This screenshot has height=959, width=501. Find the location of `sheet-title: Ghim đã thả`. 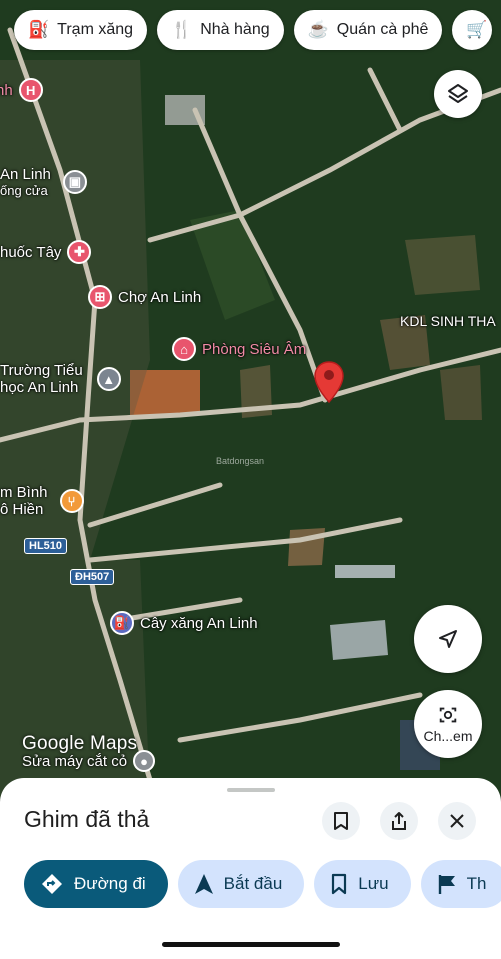

sheet-title: Ghim đã thả is located at coordinates (87, 819).